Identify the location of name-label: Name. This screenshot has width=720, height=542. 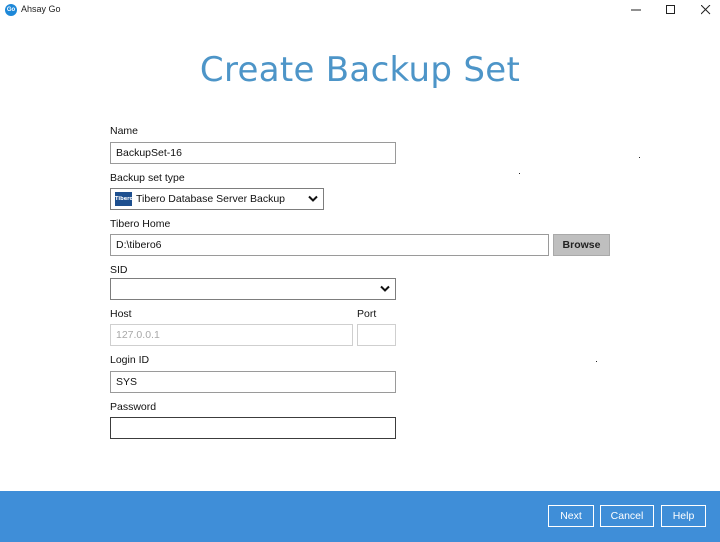
(124, 131).